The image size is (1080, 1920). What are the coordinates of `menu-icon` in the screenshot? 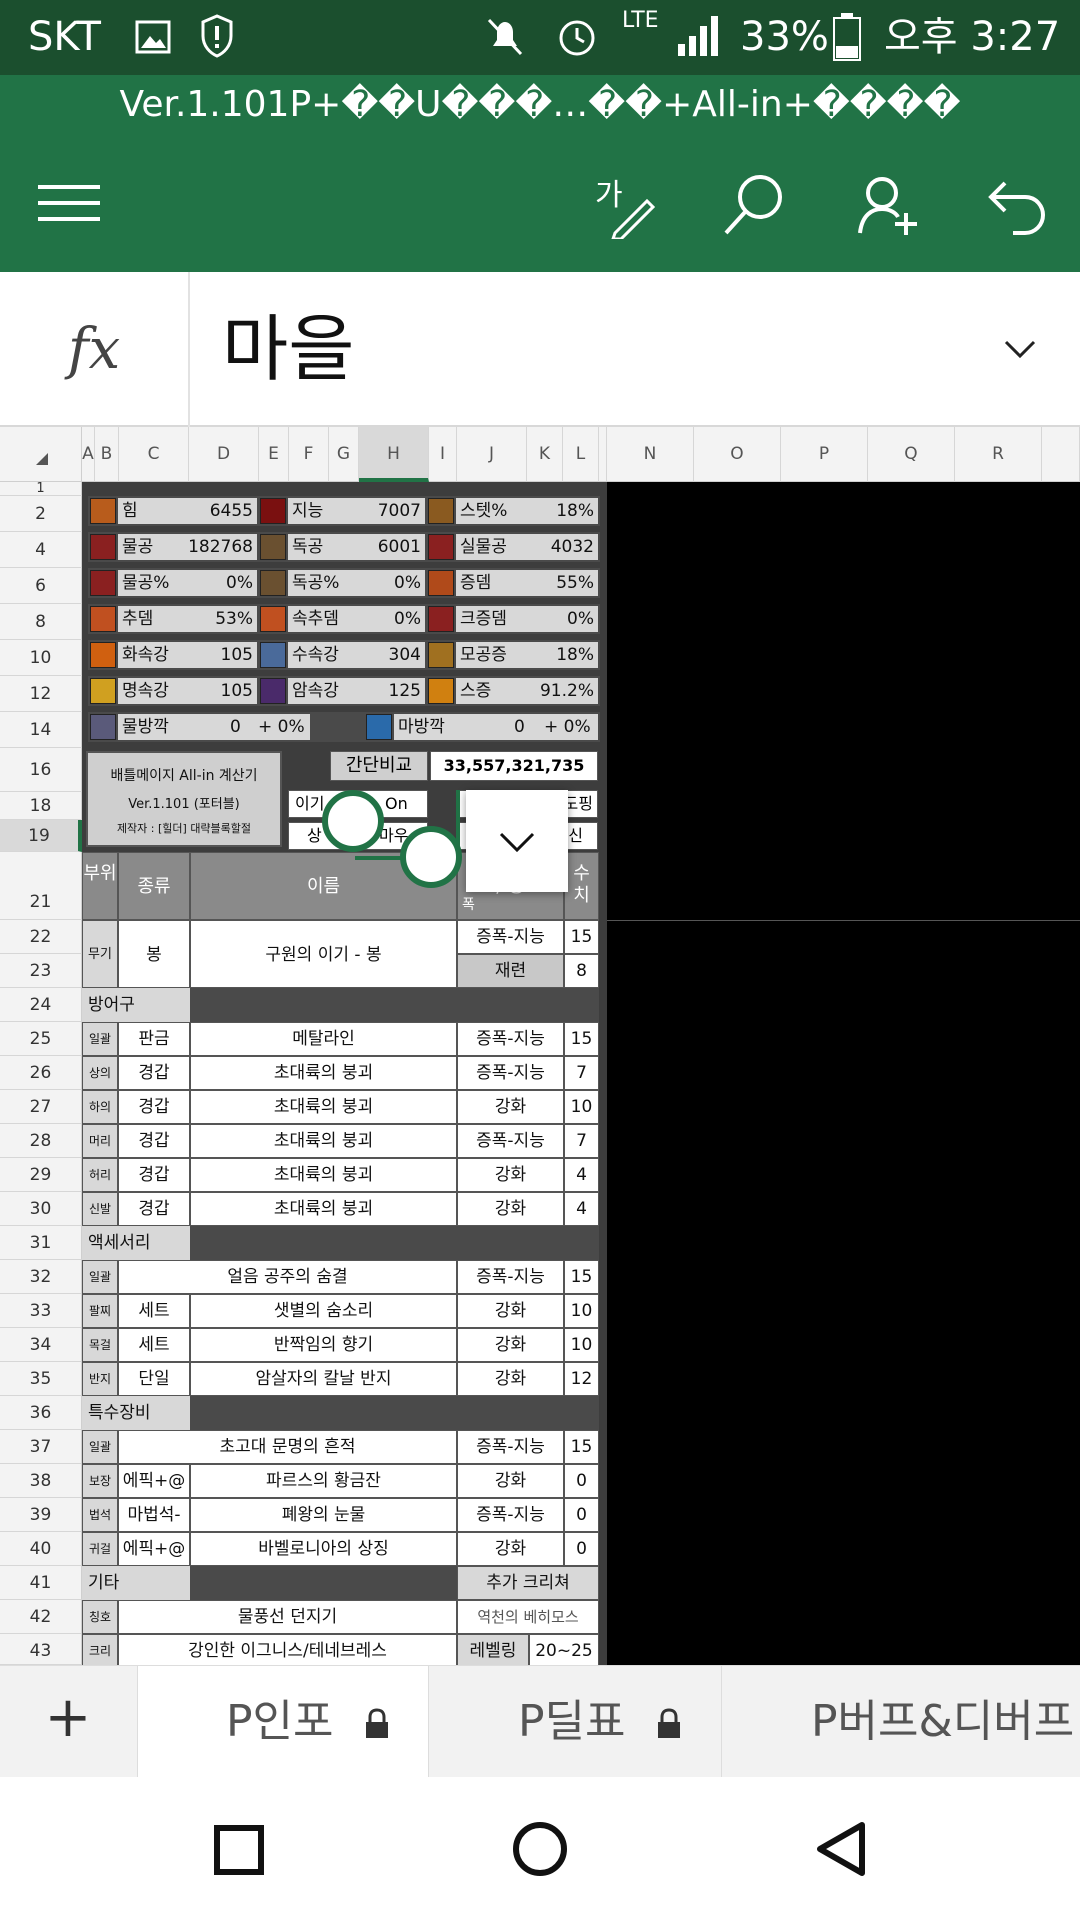 It's located at (69, 203).